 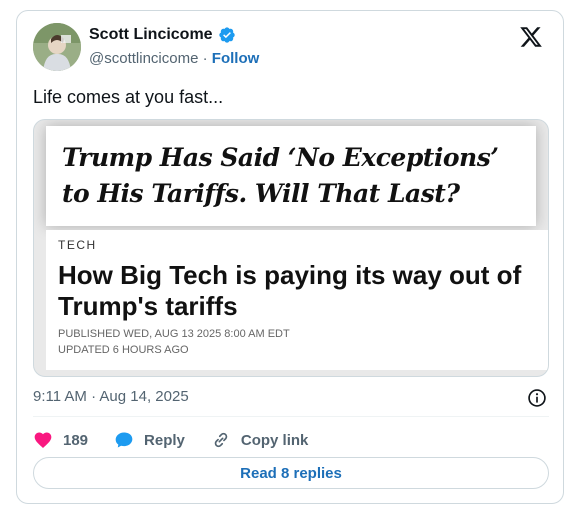 I want to click on follow-button: Follow, so click(x=236, y=58).